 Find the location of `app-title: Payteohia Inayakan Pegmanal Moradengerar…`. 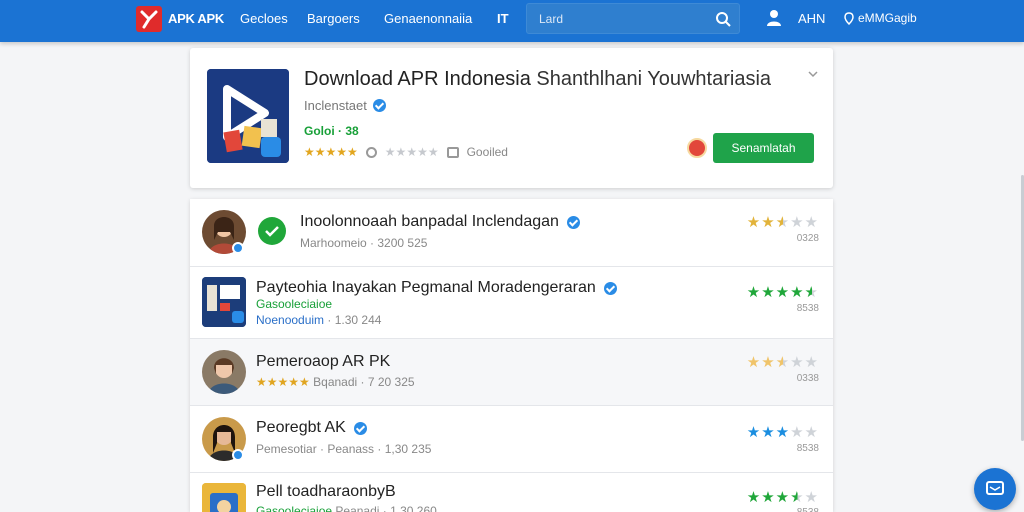

app-title: Payteohia Inayakan Pegmanal Moradengerar… is located at coordinates (436, 288).